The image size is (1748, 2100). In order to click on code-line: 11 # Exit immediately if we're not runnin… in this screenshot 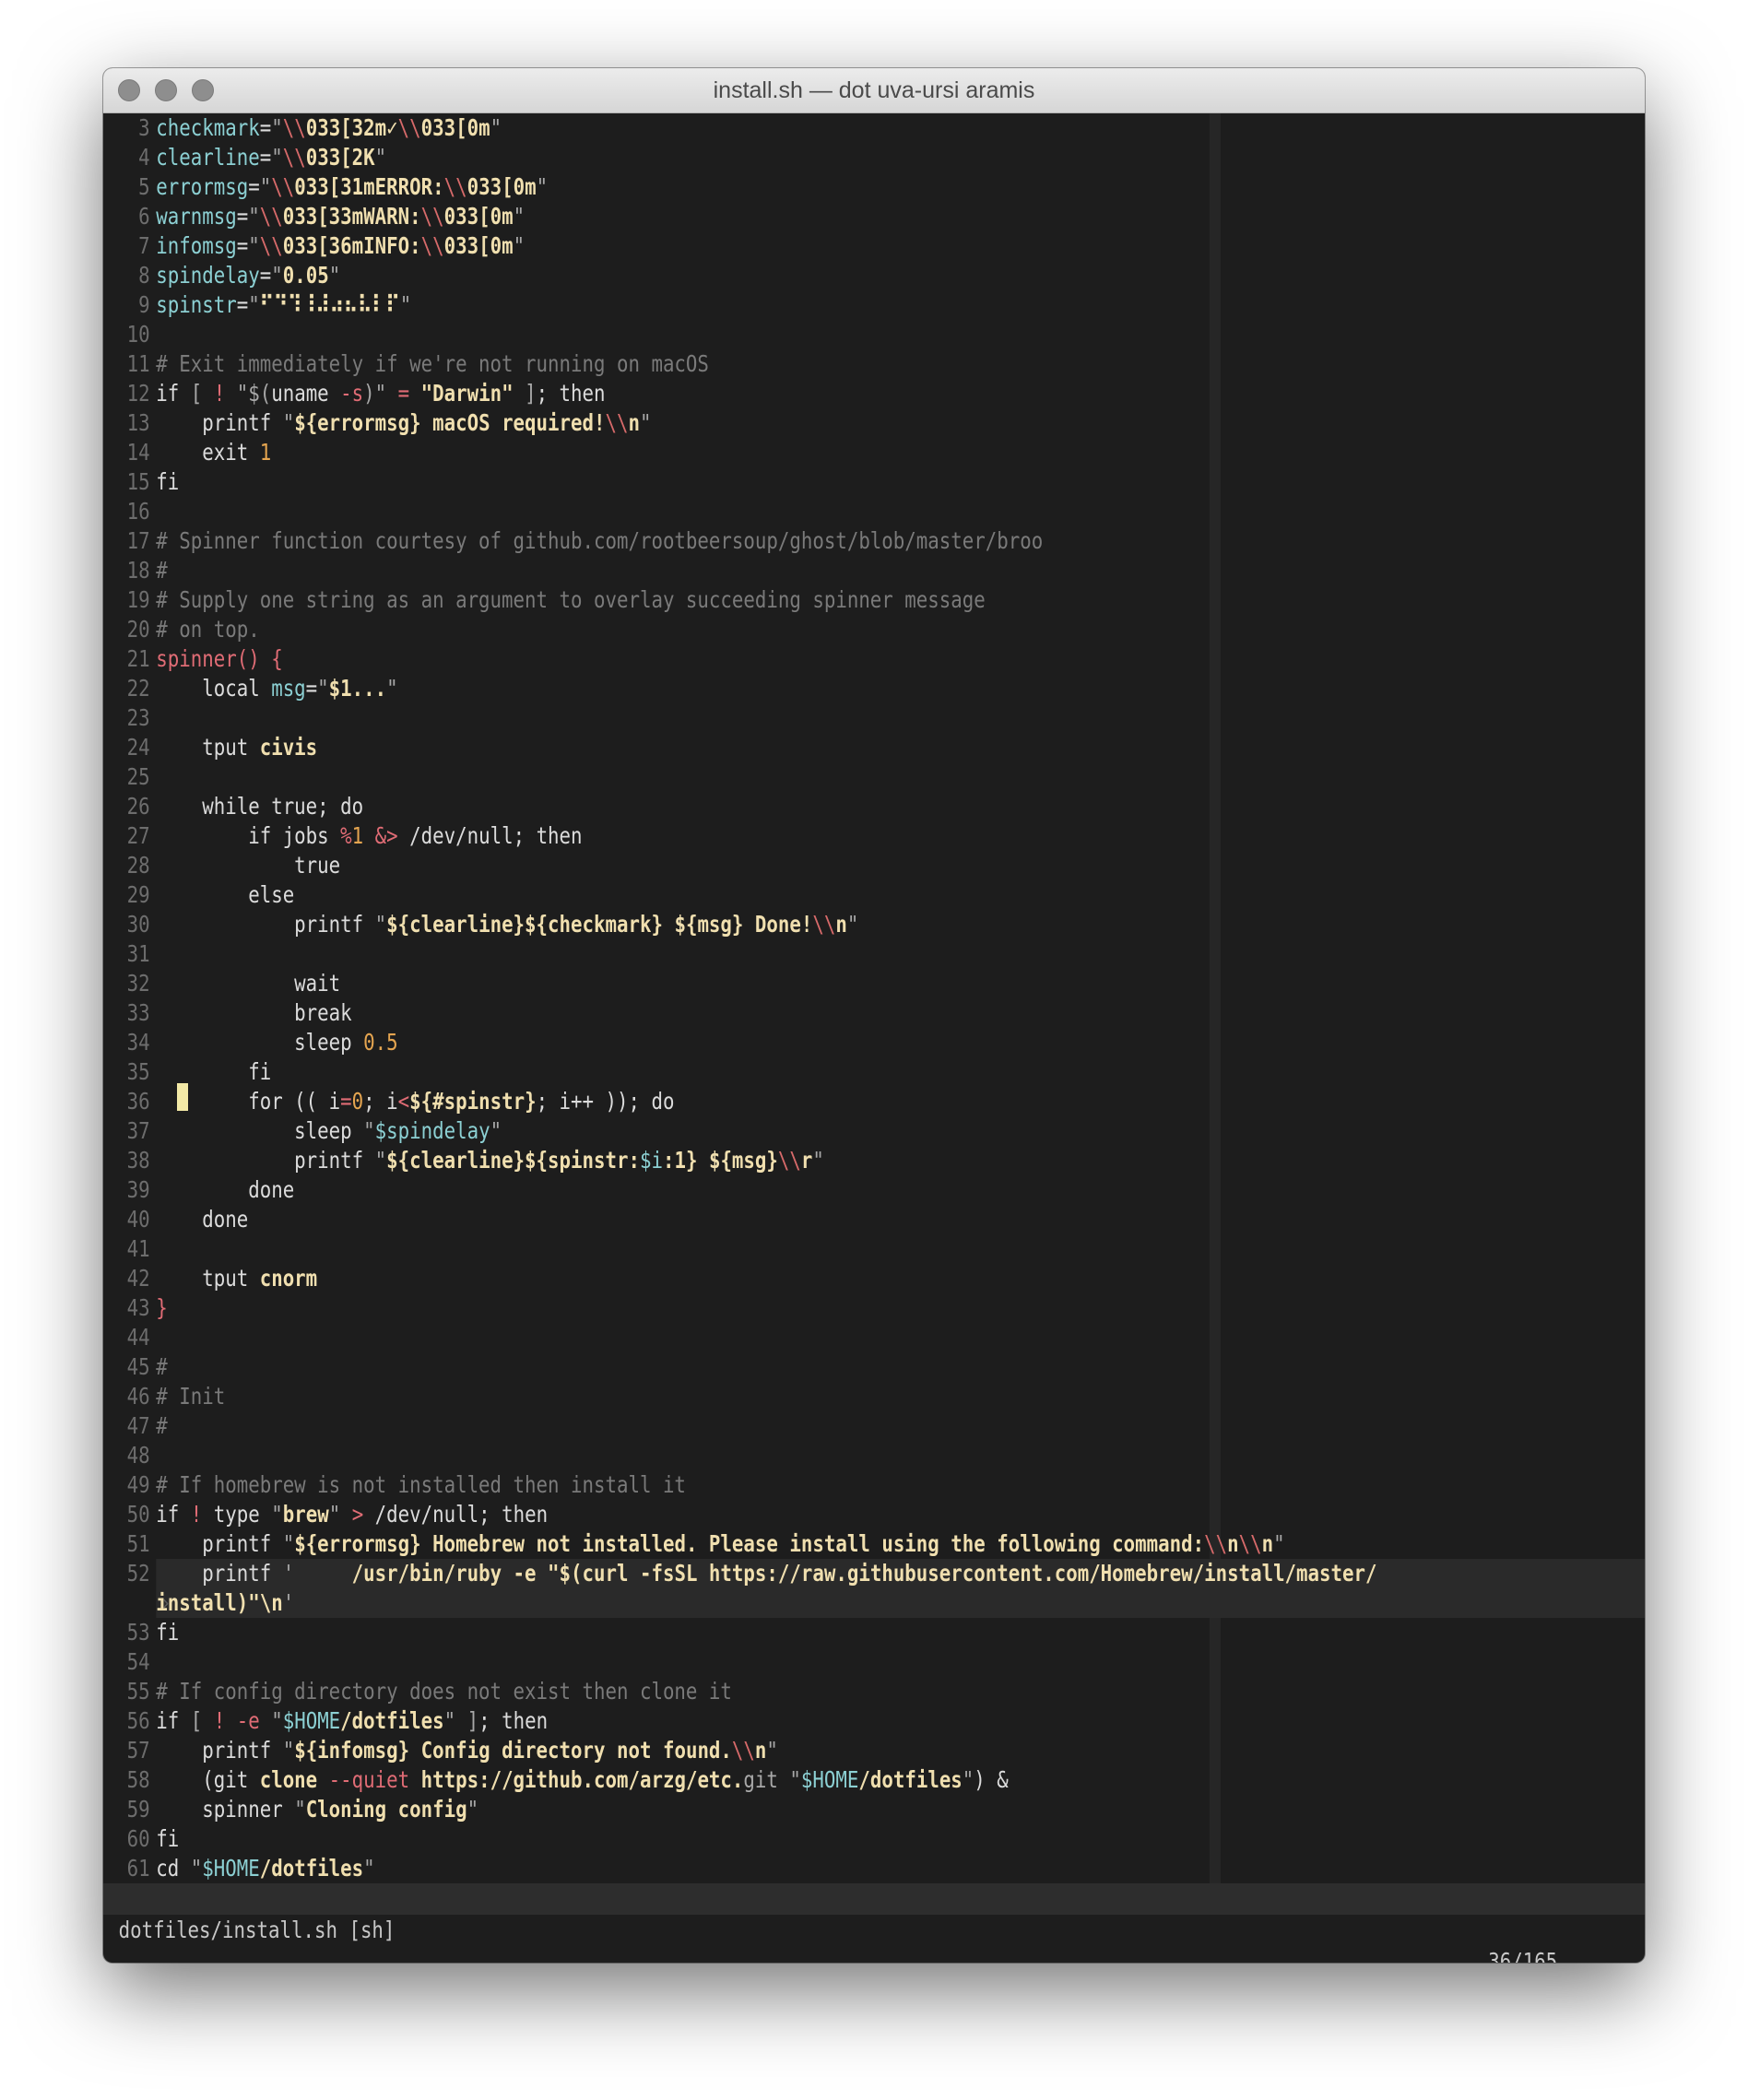, I will do `click(743, 364)`.